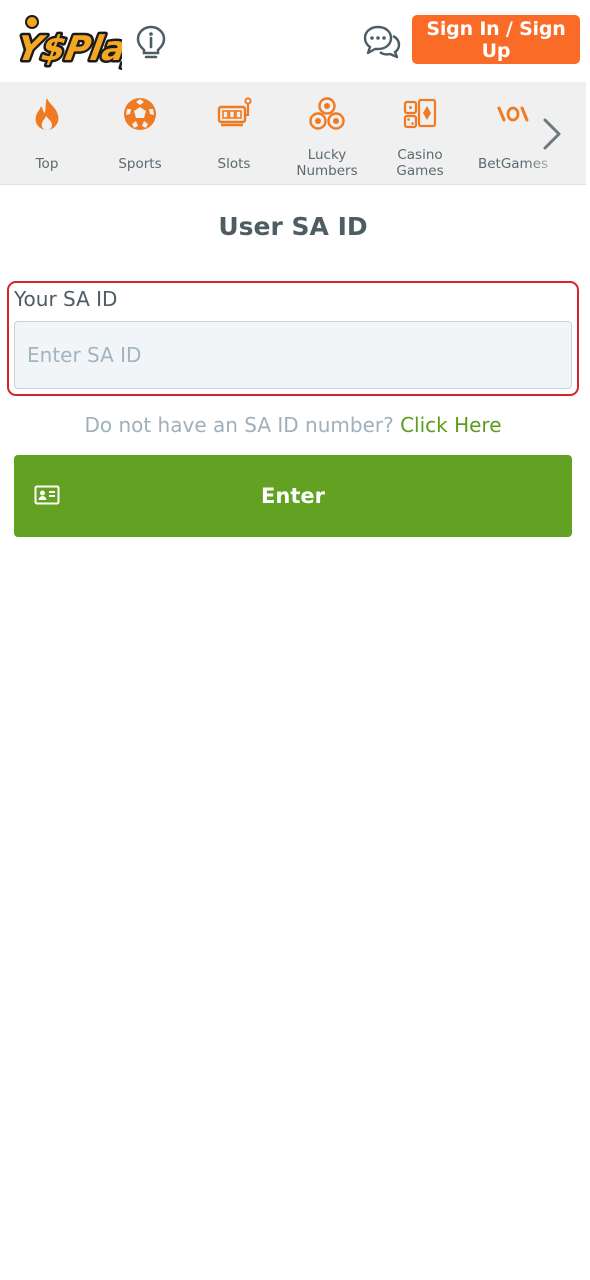  Describe the element at coordinates (496, 39) in the screenshot. I see `sign-in-sign-up-button: Sign In / Sign Up` at that location.